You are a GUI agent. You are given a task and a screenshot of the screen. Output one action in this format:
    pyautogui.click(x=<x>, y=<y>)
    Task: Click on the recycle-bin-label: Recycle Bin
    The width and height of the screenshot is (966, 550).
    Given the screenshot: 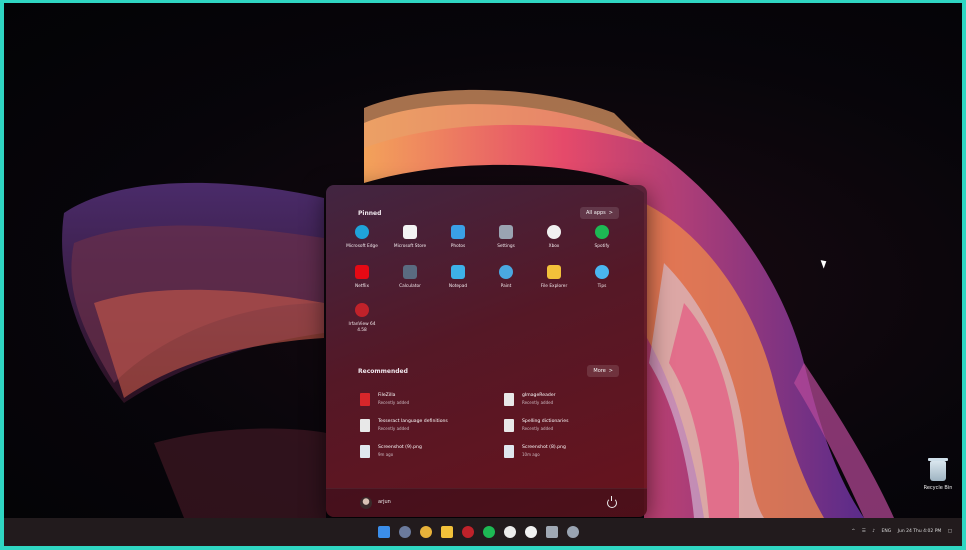 What is the action you would take?
    pyautogui.click(x=938, y=488)
    